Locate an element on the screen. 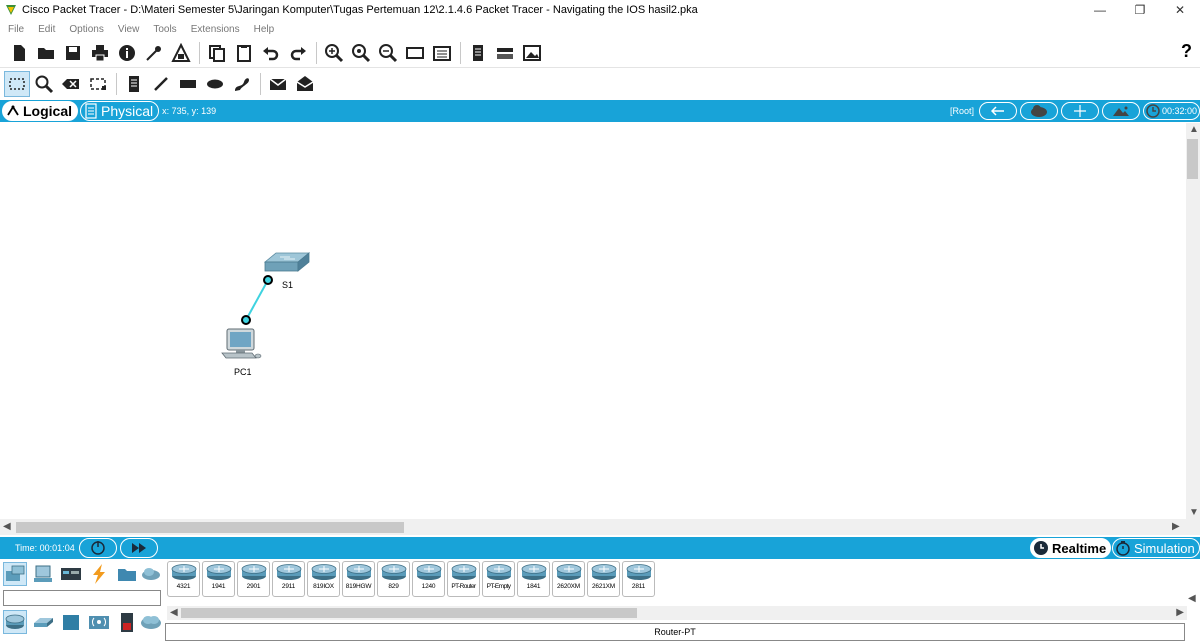 Image resolution: width=1200 pixels, height=643 pixels. model-list-scrollbar: ◀ ▶ is located at coordinates (677, 613).